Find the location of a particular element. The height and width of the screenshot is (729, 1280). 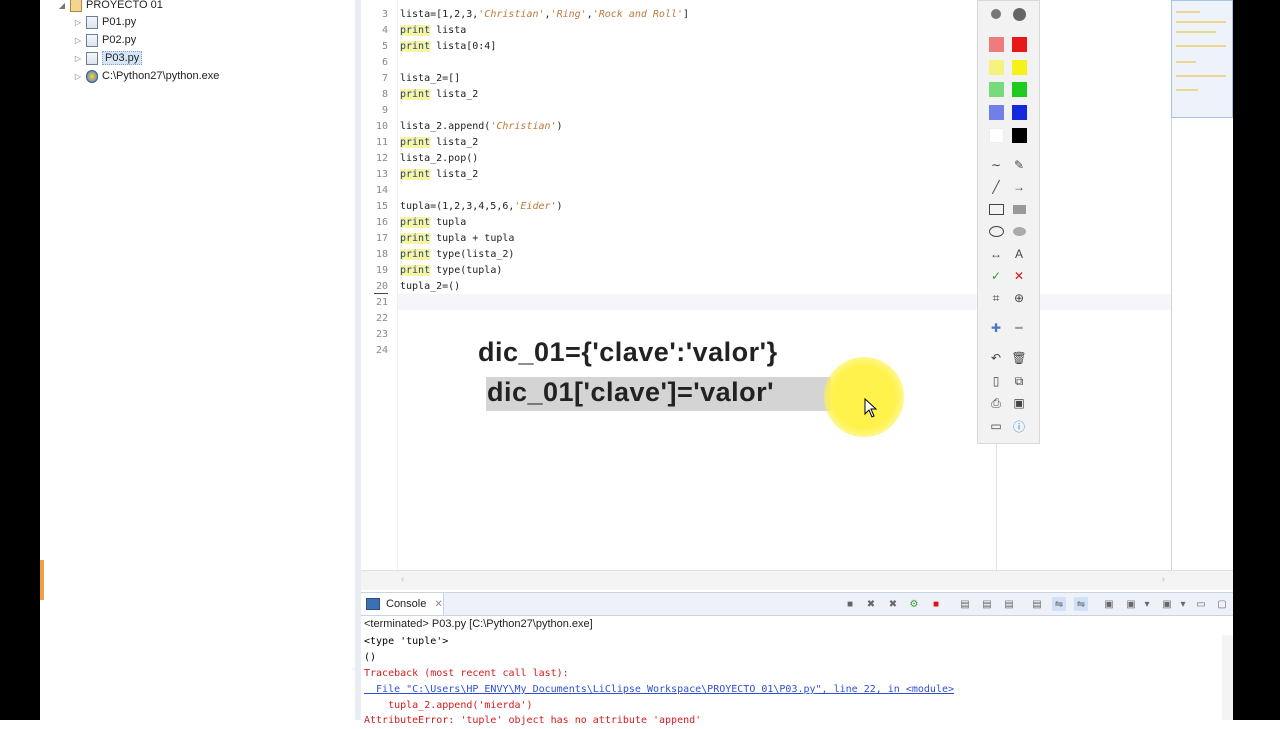

dot-small-icon is located at coordinates (996, 14).